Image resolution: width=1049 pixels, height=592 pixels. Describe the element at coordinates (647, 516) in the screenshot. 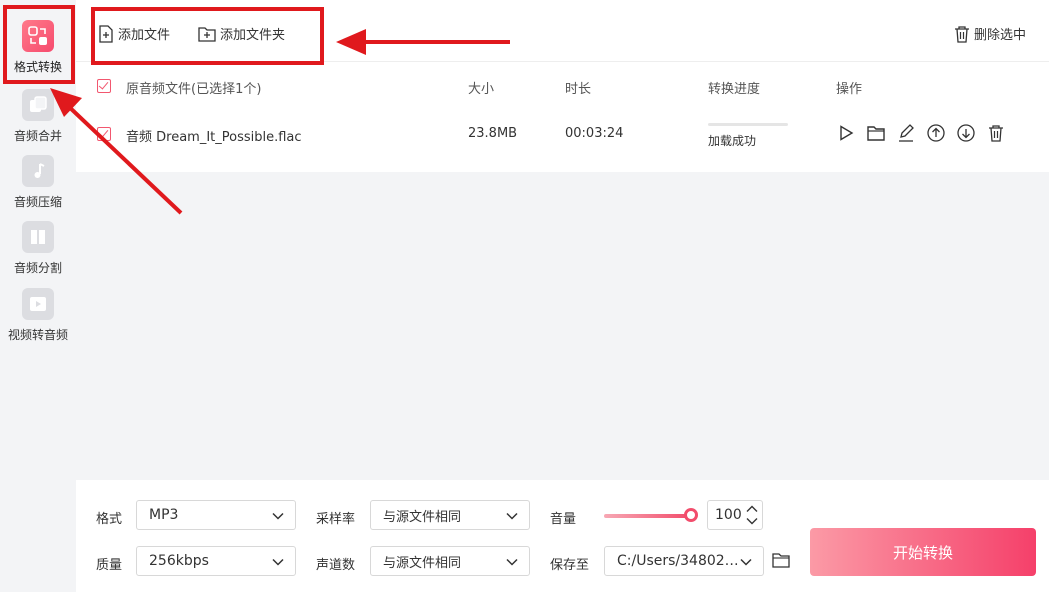

I see `volume-slider-track` at that location.